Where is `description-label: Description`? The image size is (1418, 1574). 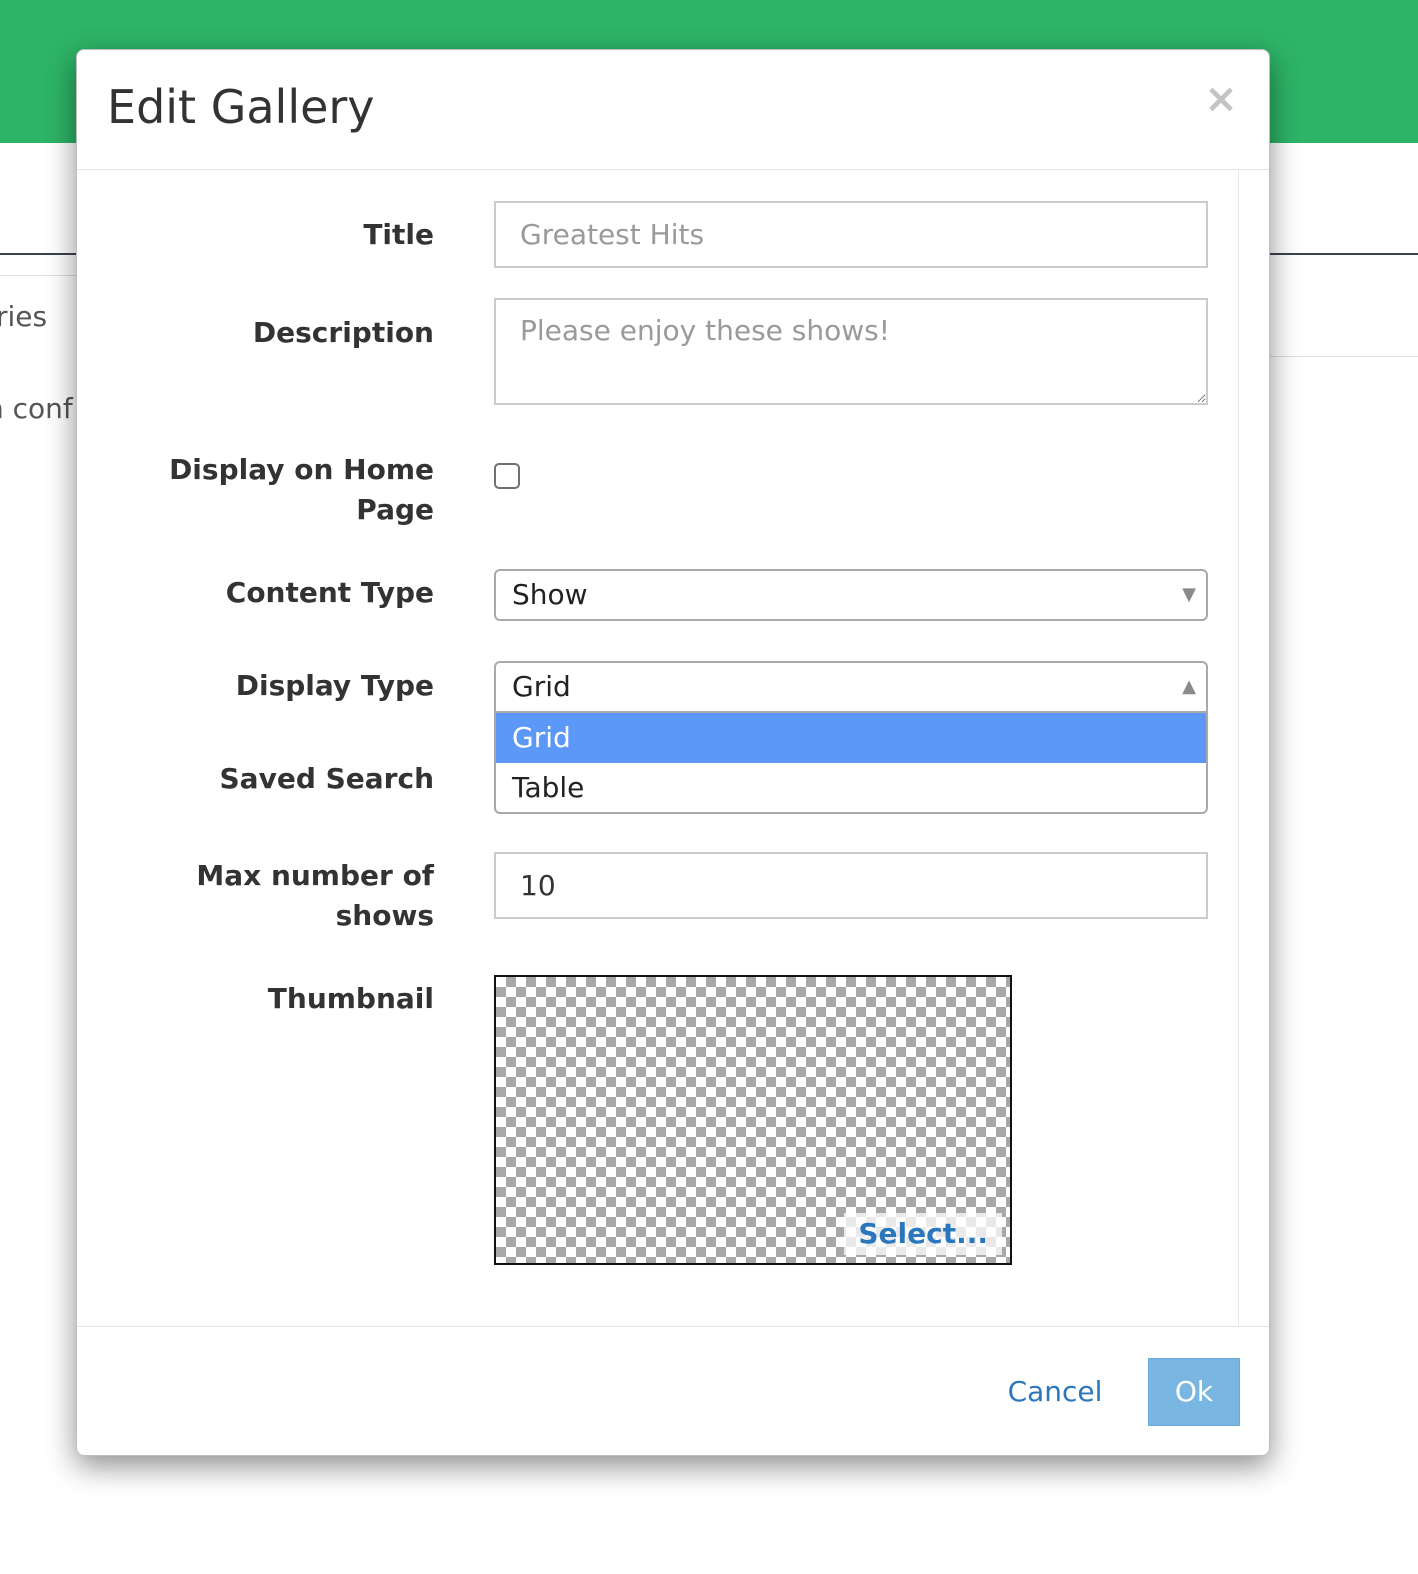
description-label: Description is located at coordinates (343, 332).